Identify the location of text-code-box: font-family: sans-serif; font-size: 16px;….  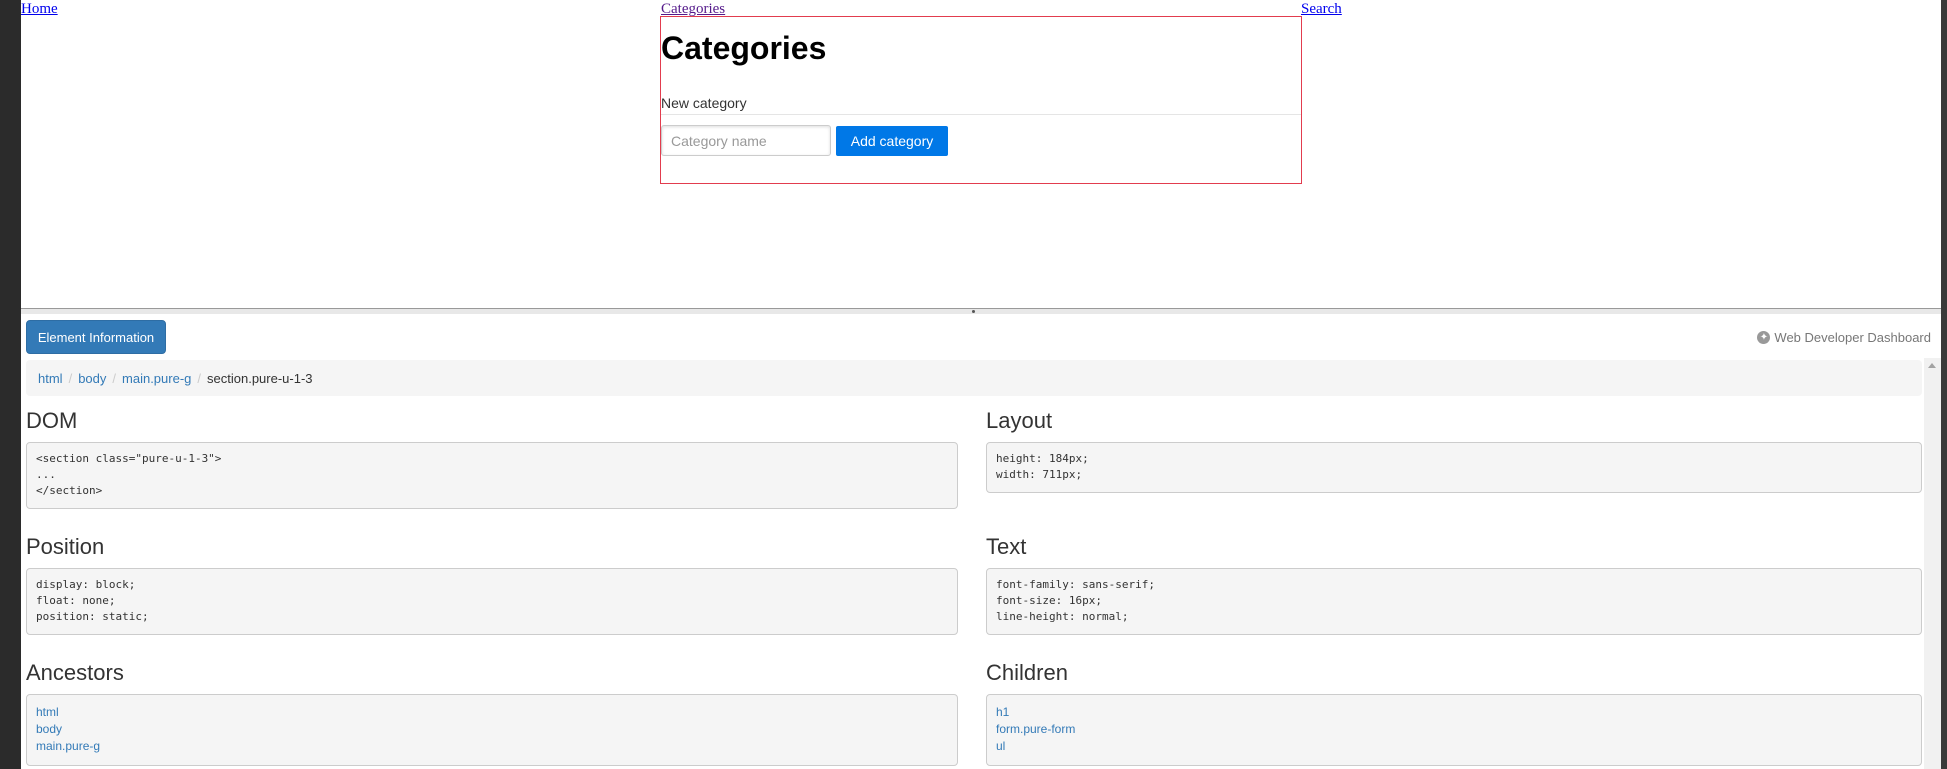
(1454, 601).